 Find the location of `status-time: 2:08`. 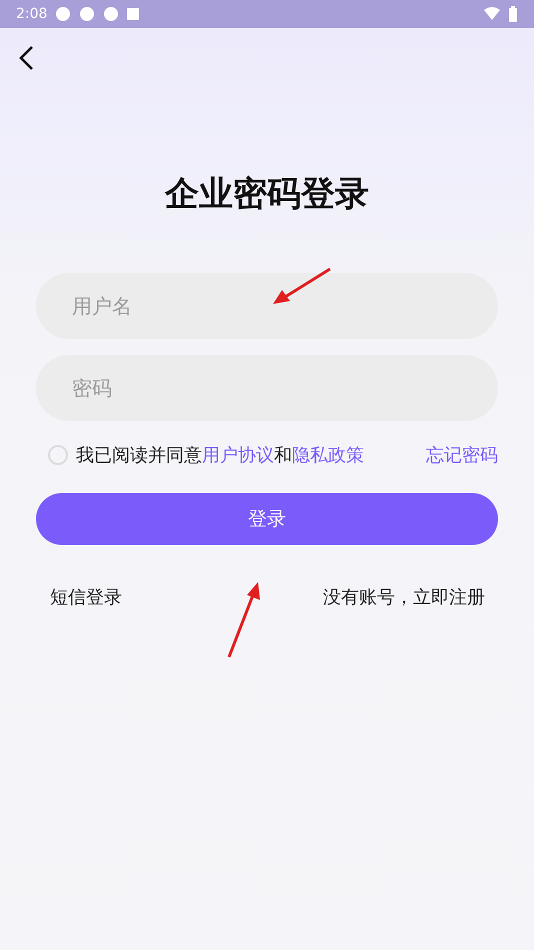

status-time: 2:08 is located at coordinates (32, 14).